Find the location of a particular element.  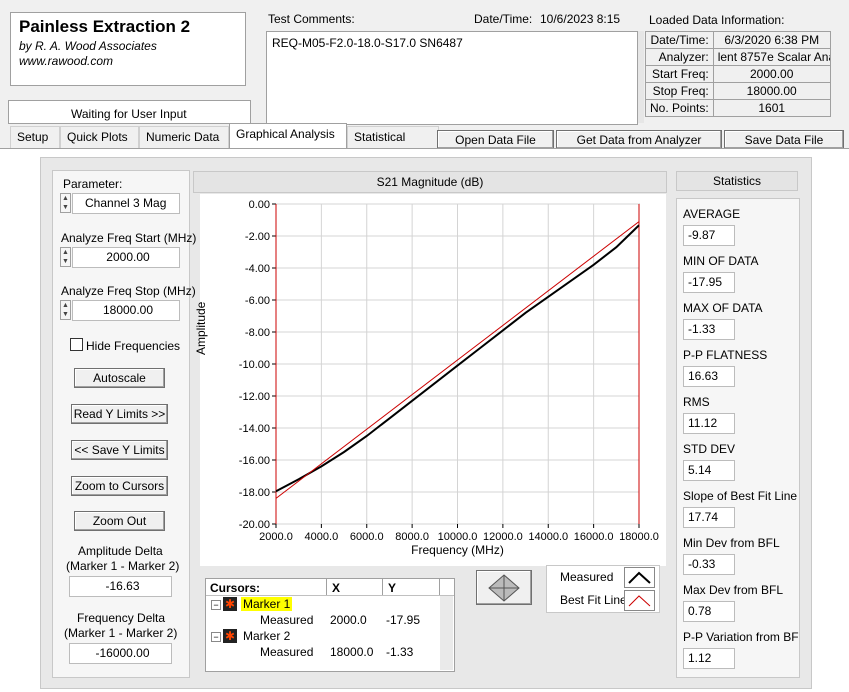

stat-value: 0.78 is located at coordinates (709, 611).